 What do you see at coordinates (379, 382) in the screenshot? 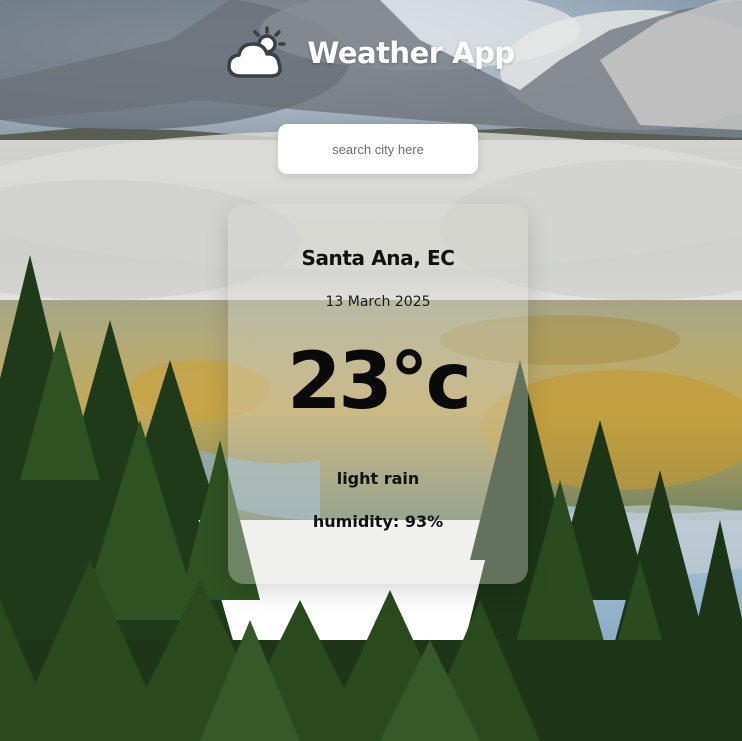
I see `temperature: 23°c` at bounding box center [379, 382].